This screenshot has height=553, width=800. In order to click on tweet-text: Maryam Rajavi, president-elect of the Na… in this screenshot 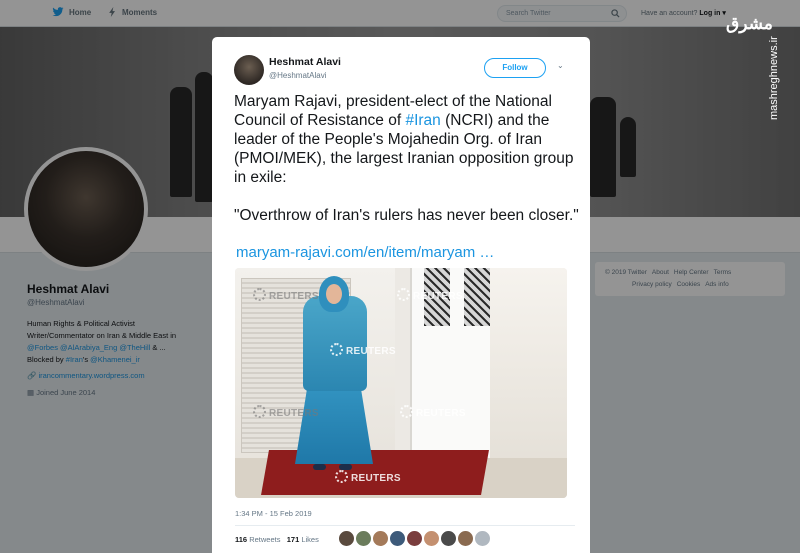, I will do `click(406, 158)`.